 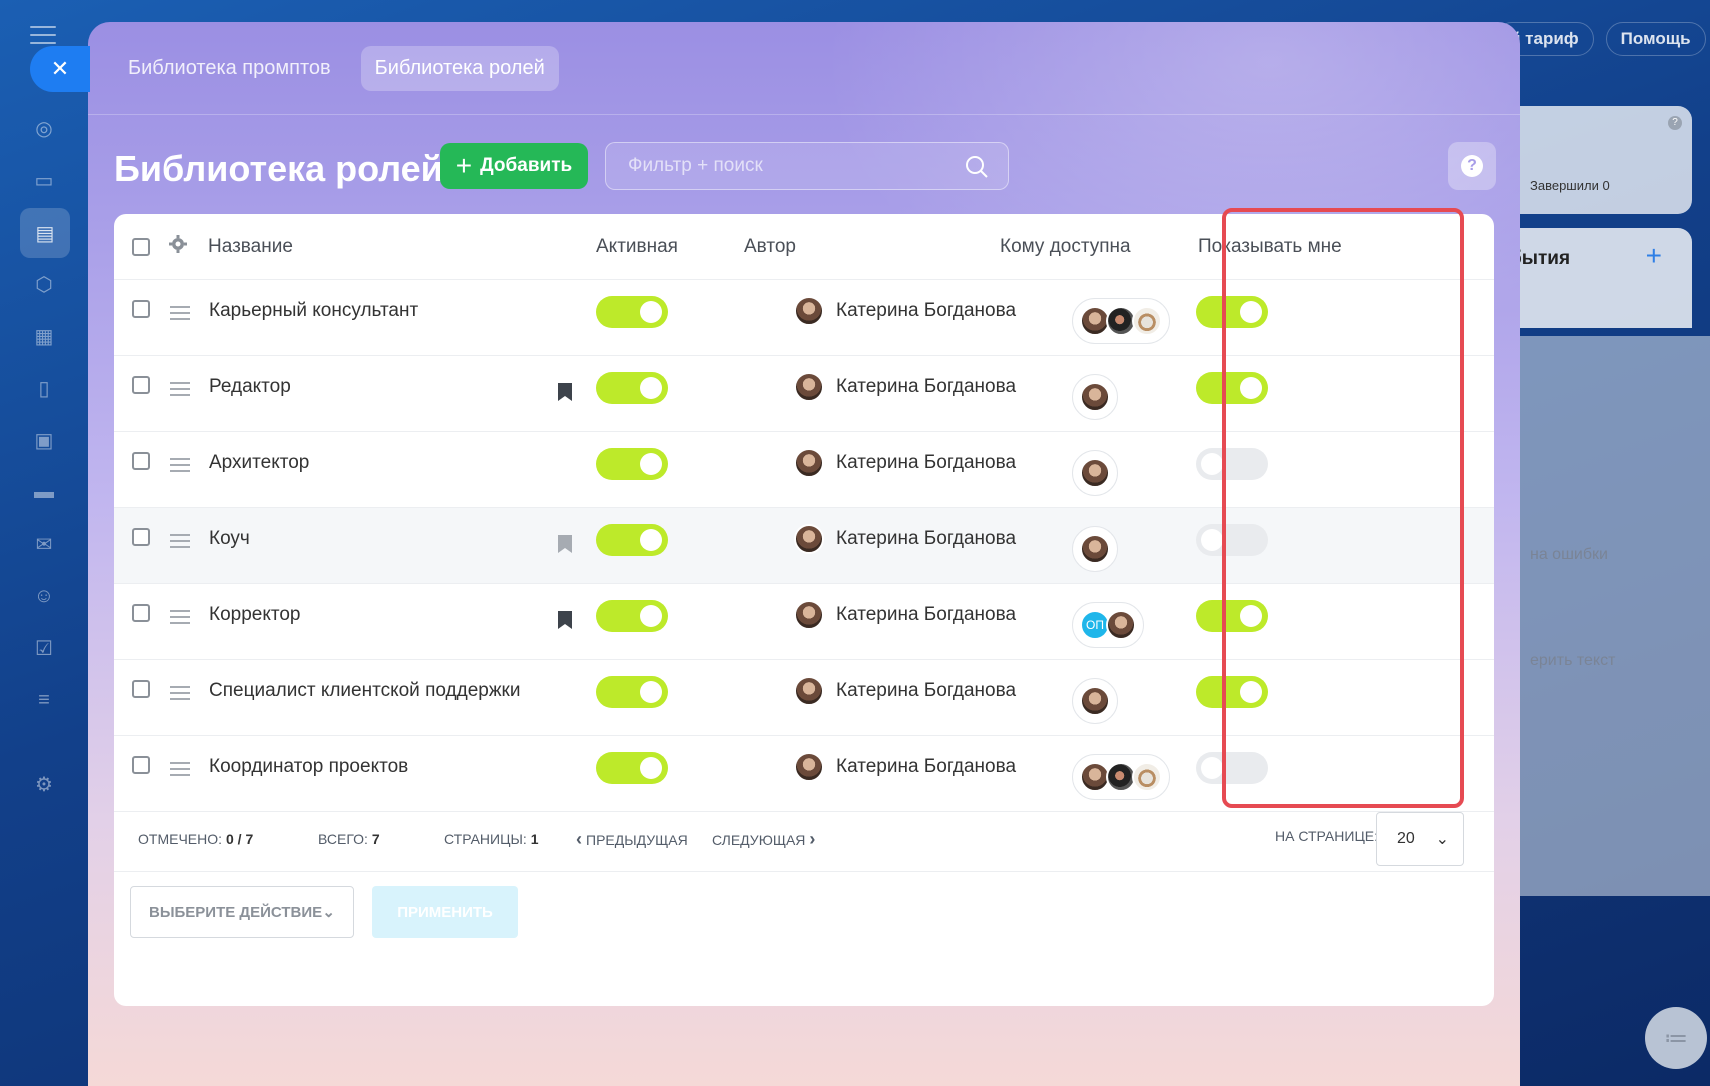 I want to click on tab-role-library: Библиотека ролей, so click(x=459, y=68).